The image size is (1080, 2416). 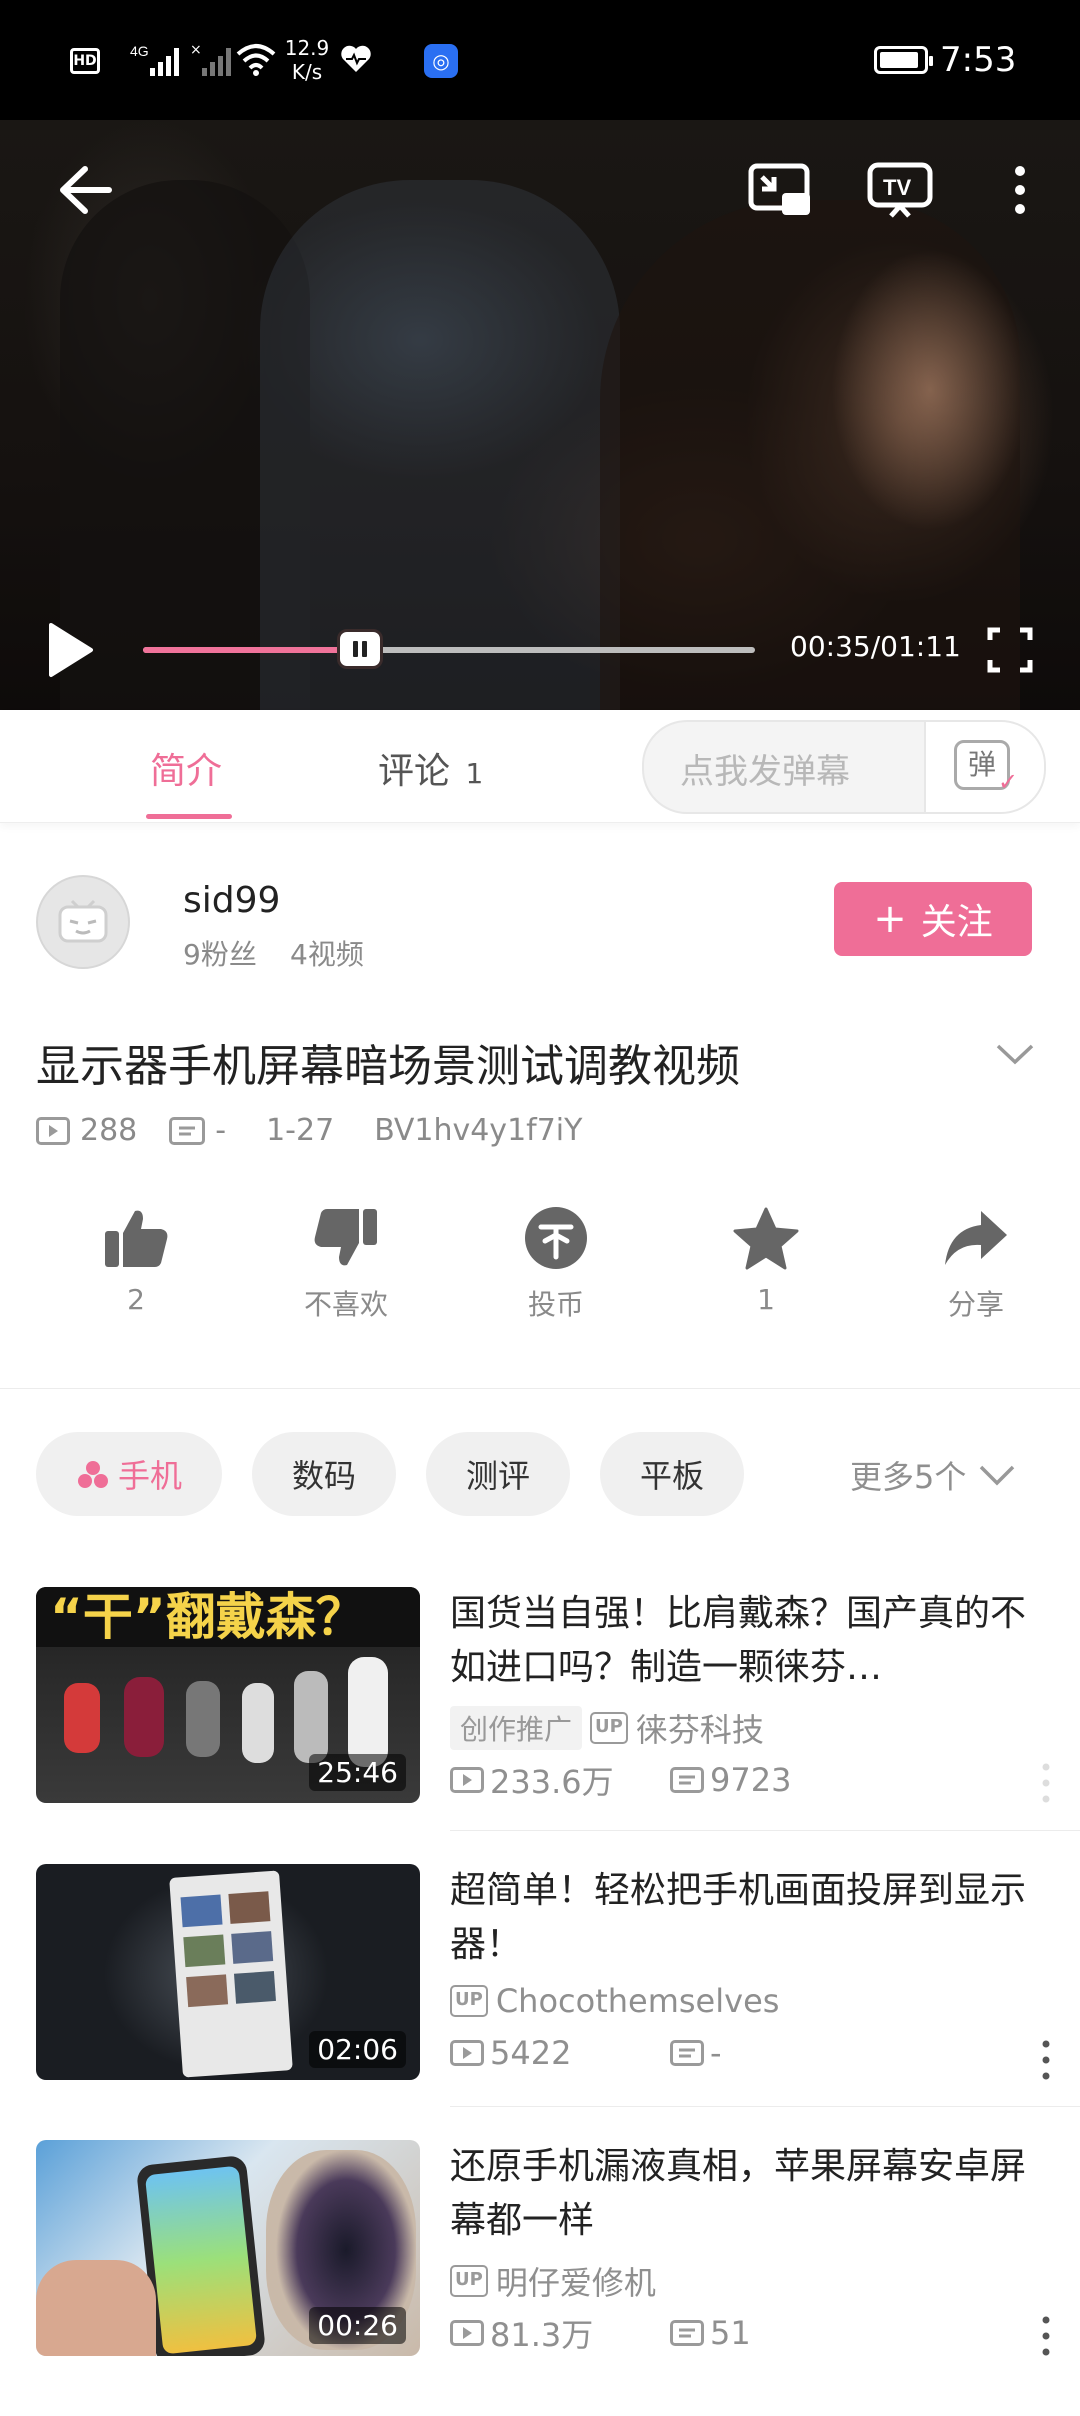 I want to click on tag-label: 数码, so click(x=323, y=1476).